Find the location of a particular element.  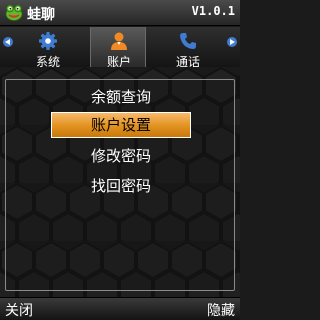

close-softkey: 关闭 is located at coordinates (19, 310).